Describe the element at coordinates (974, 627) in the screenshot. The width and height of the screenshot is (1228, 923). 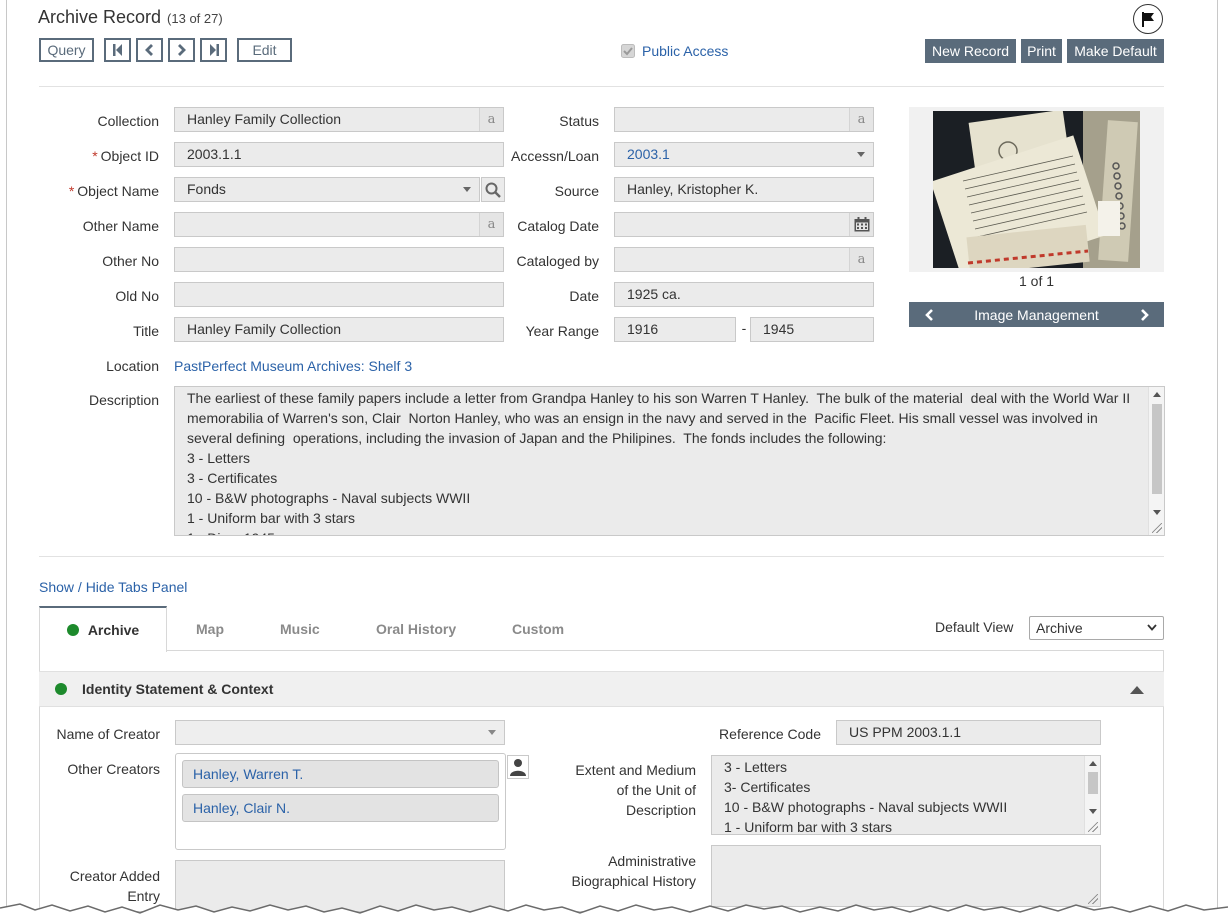
I see `default-view-label: Default View` at that location.